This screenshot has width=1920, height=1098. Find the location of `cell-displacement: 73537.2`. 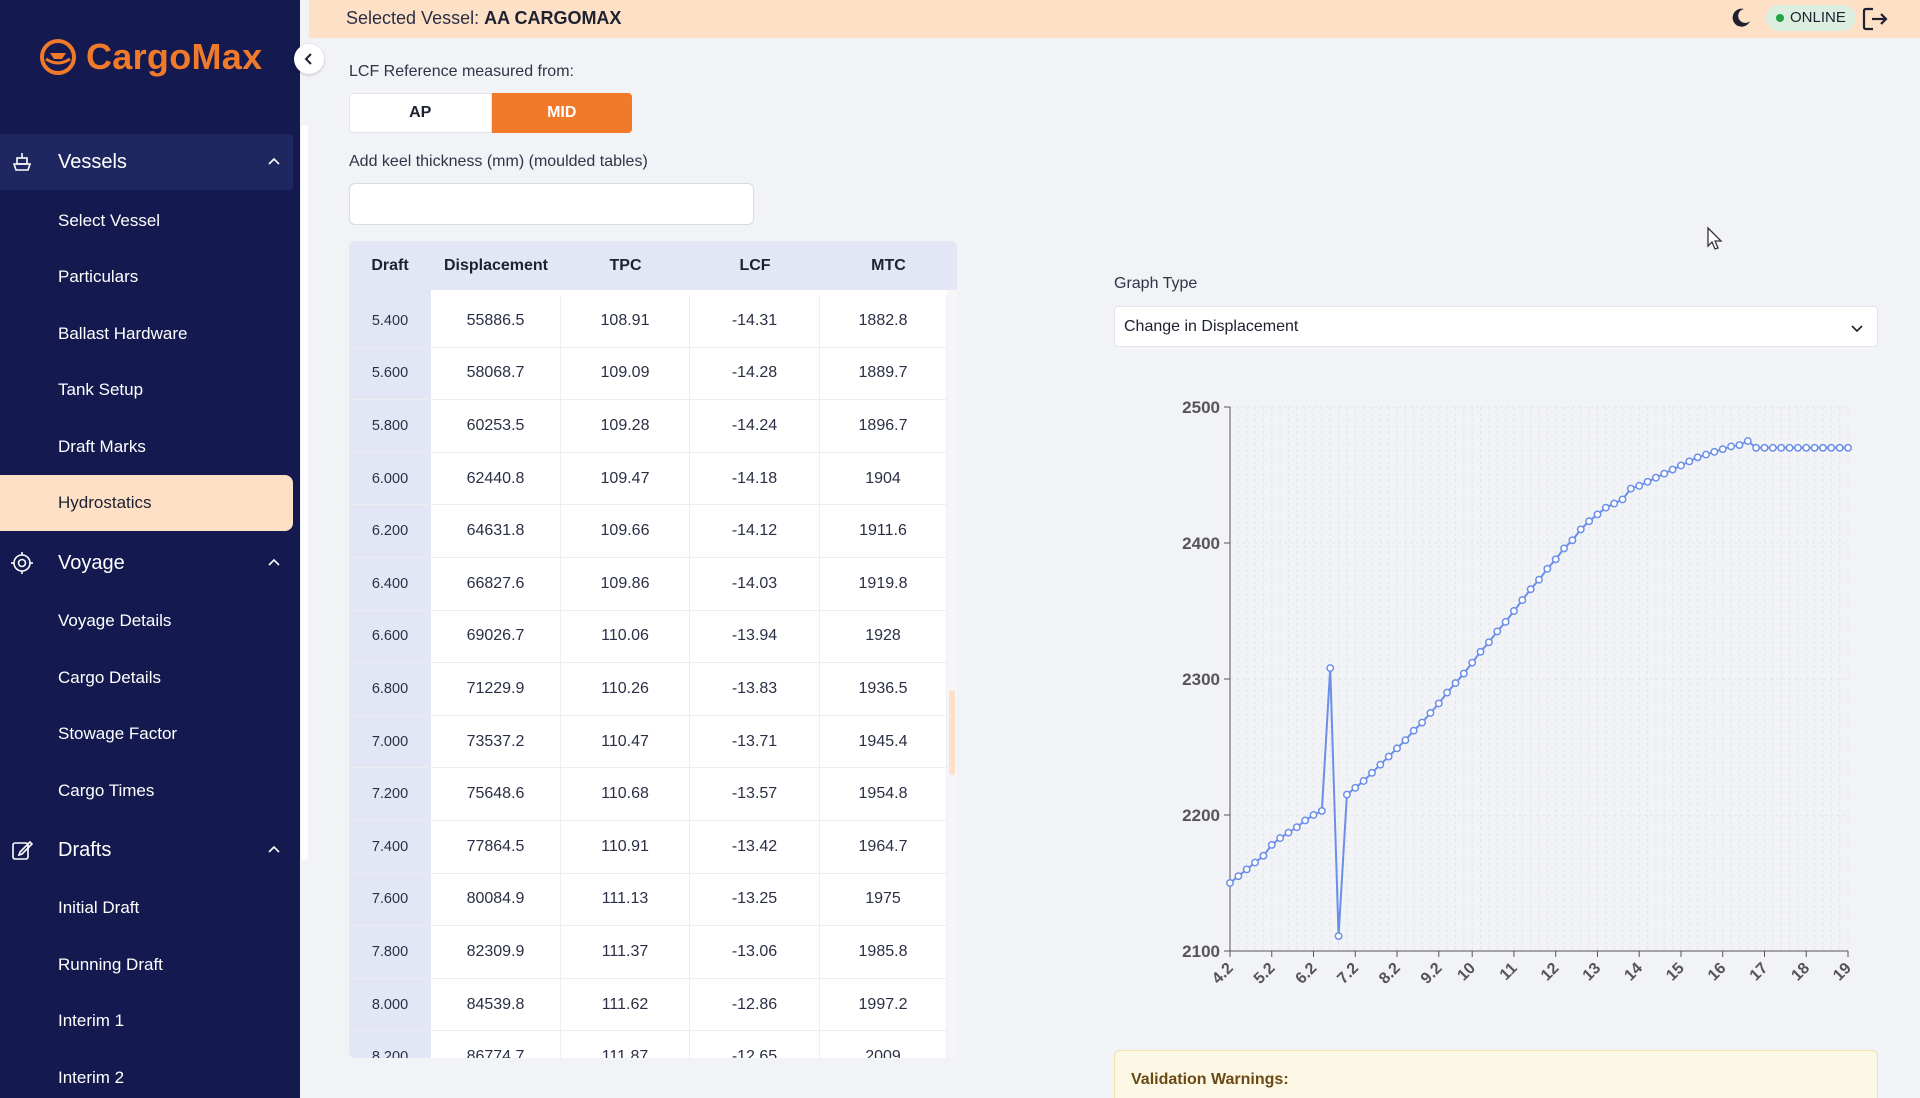

cell-displacement: 73537.2 is located at coordinates (496, 741).